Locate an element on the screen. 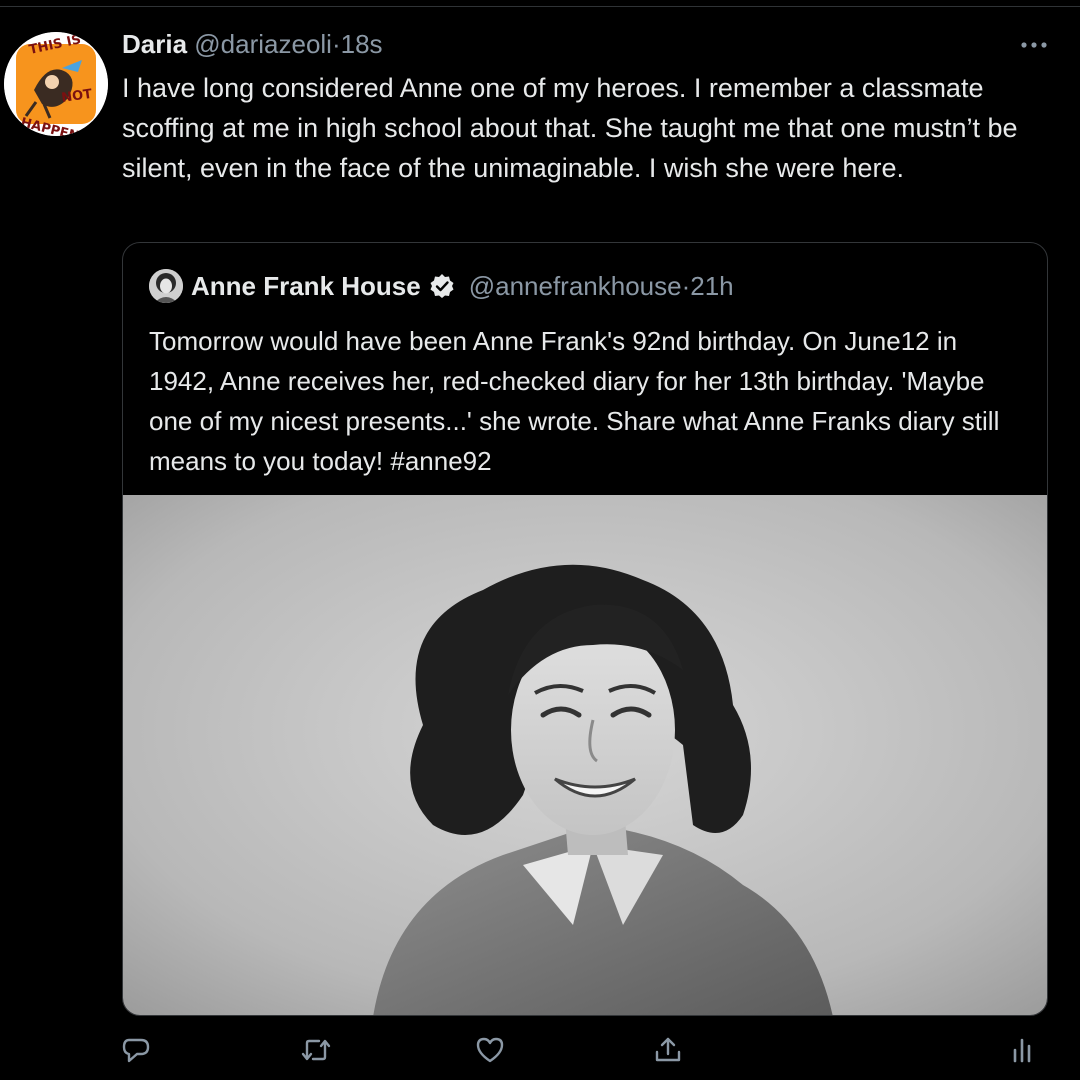 The width and height of the screenshot is (1080, 1080). quoted-author-name: Anne Frank House is located at coordinates (306, 285).